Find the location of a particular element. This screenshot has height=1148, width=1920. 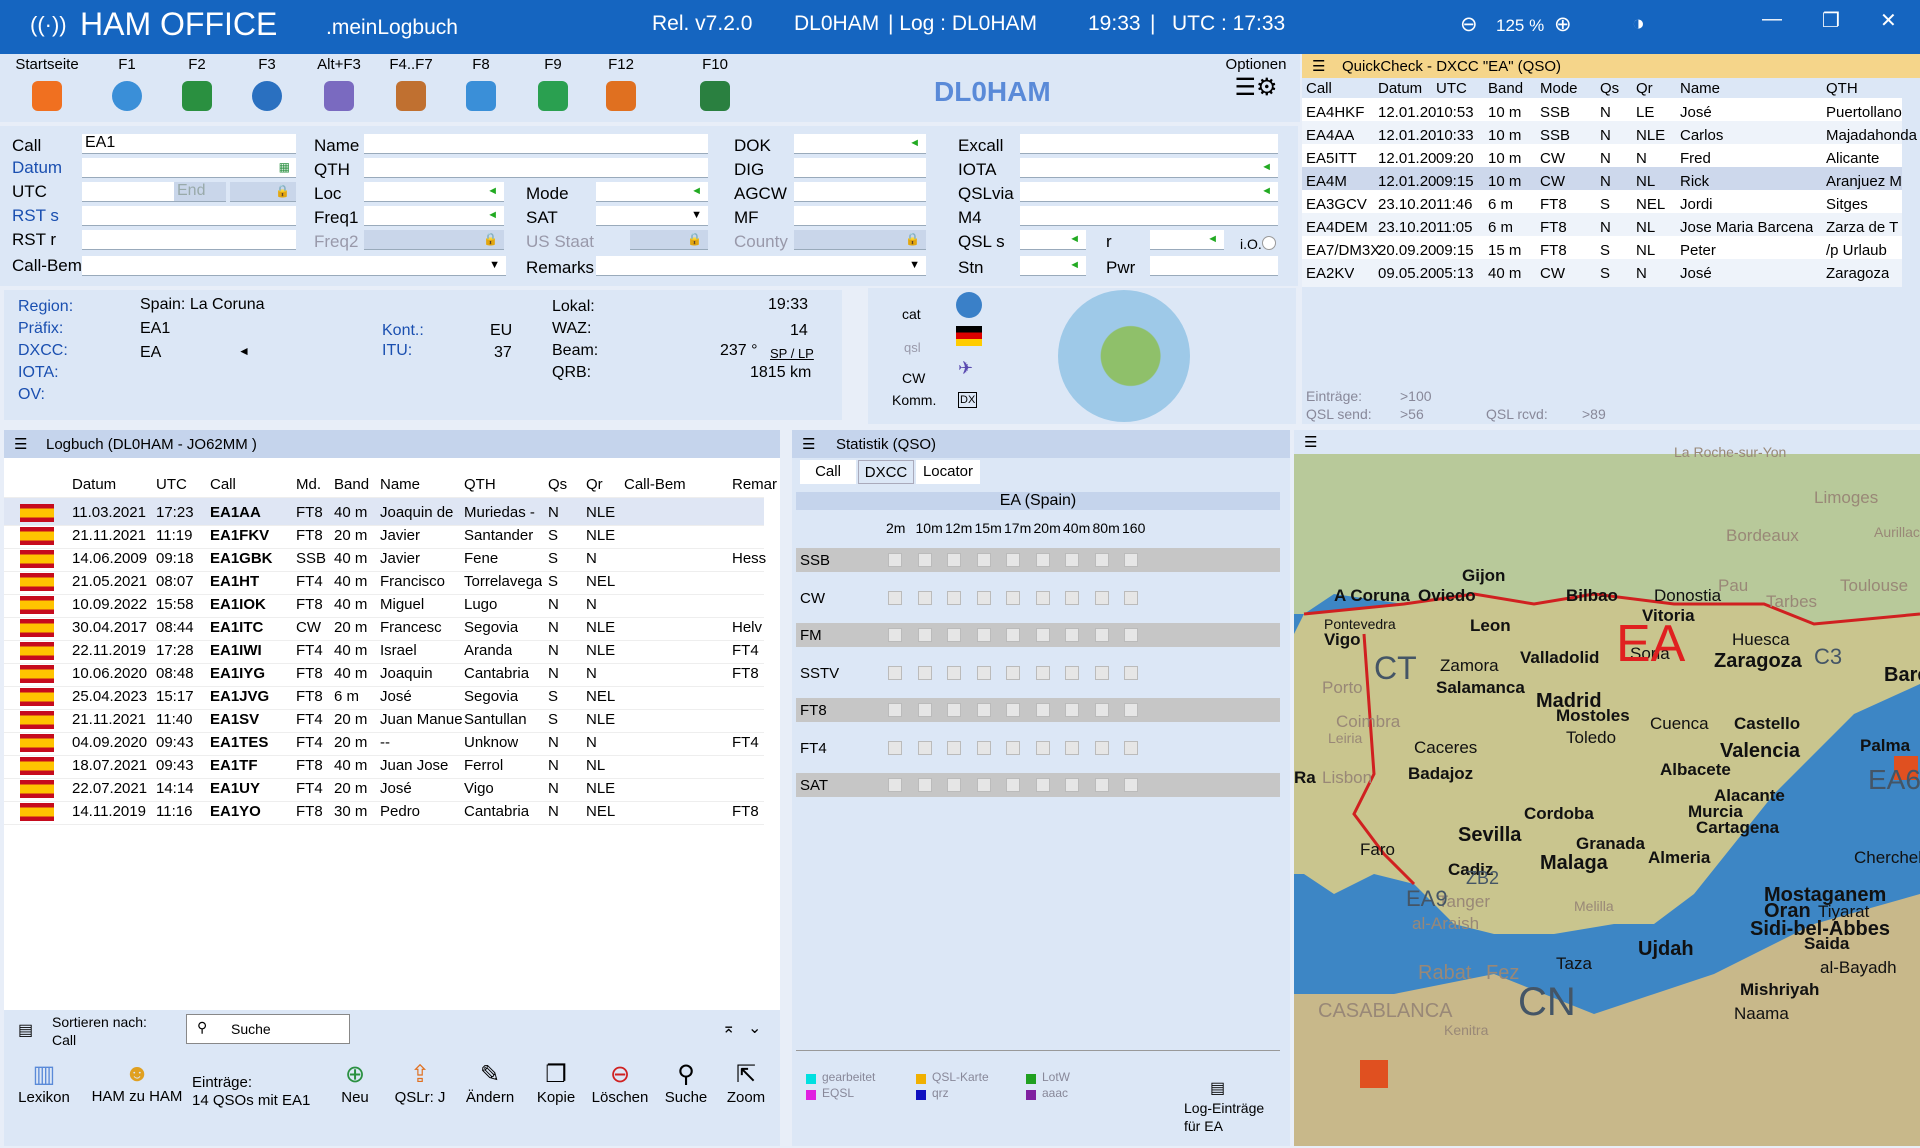

satellite-small-icon: ✈ is located at coordinates (965, 368).